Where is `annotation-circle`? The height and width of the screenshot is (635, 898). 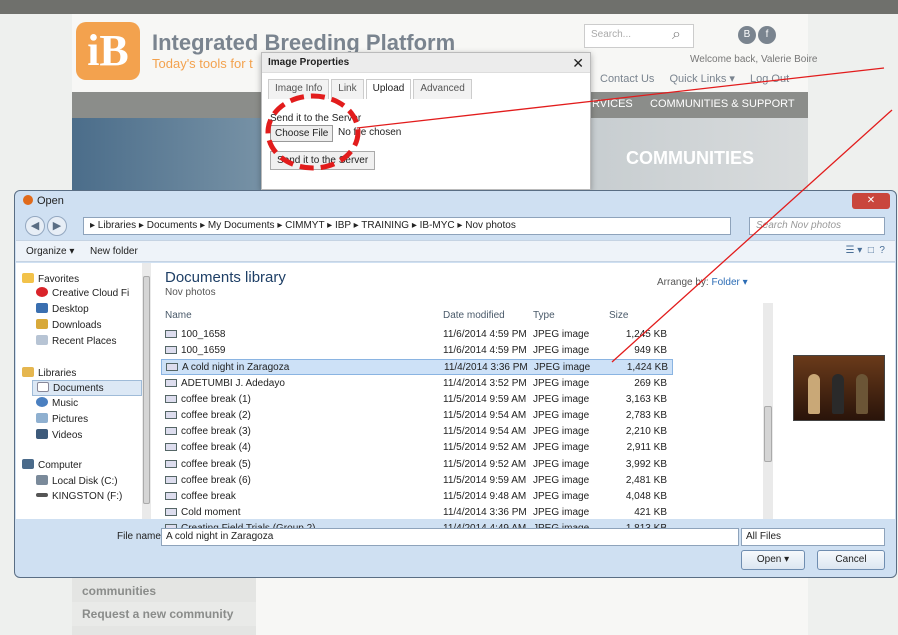 annotation-circle is located at coordinates (313, 132).